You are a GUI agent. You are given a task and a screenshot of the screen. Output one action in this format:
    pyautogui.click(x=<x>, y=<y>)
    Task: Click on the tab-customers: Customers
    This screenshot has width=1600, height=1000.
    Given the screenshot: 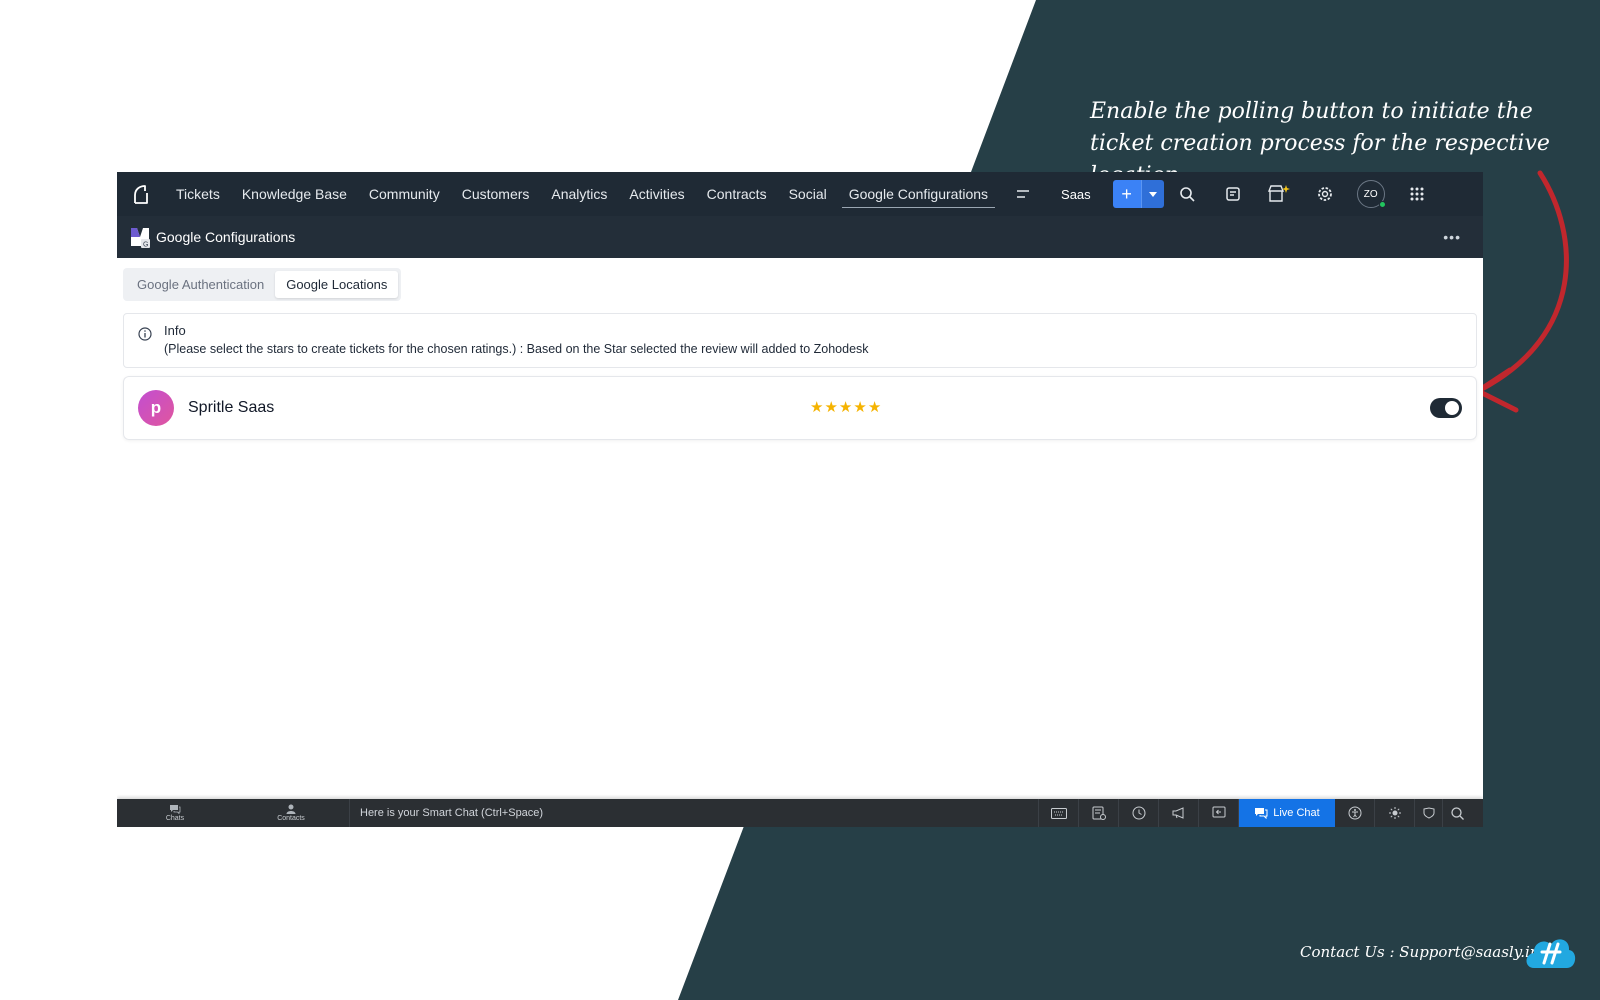 What is the action you would take?
    pyautogui.click(x=496, y=194)
    